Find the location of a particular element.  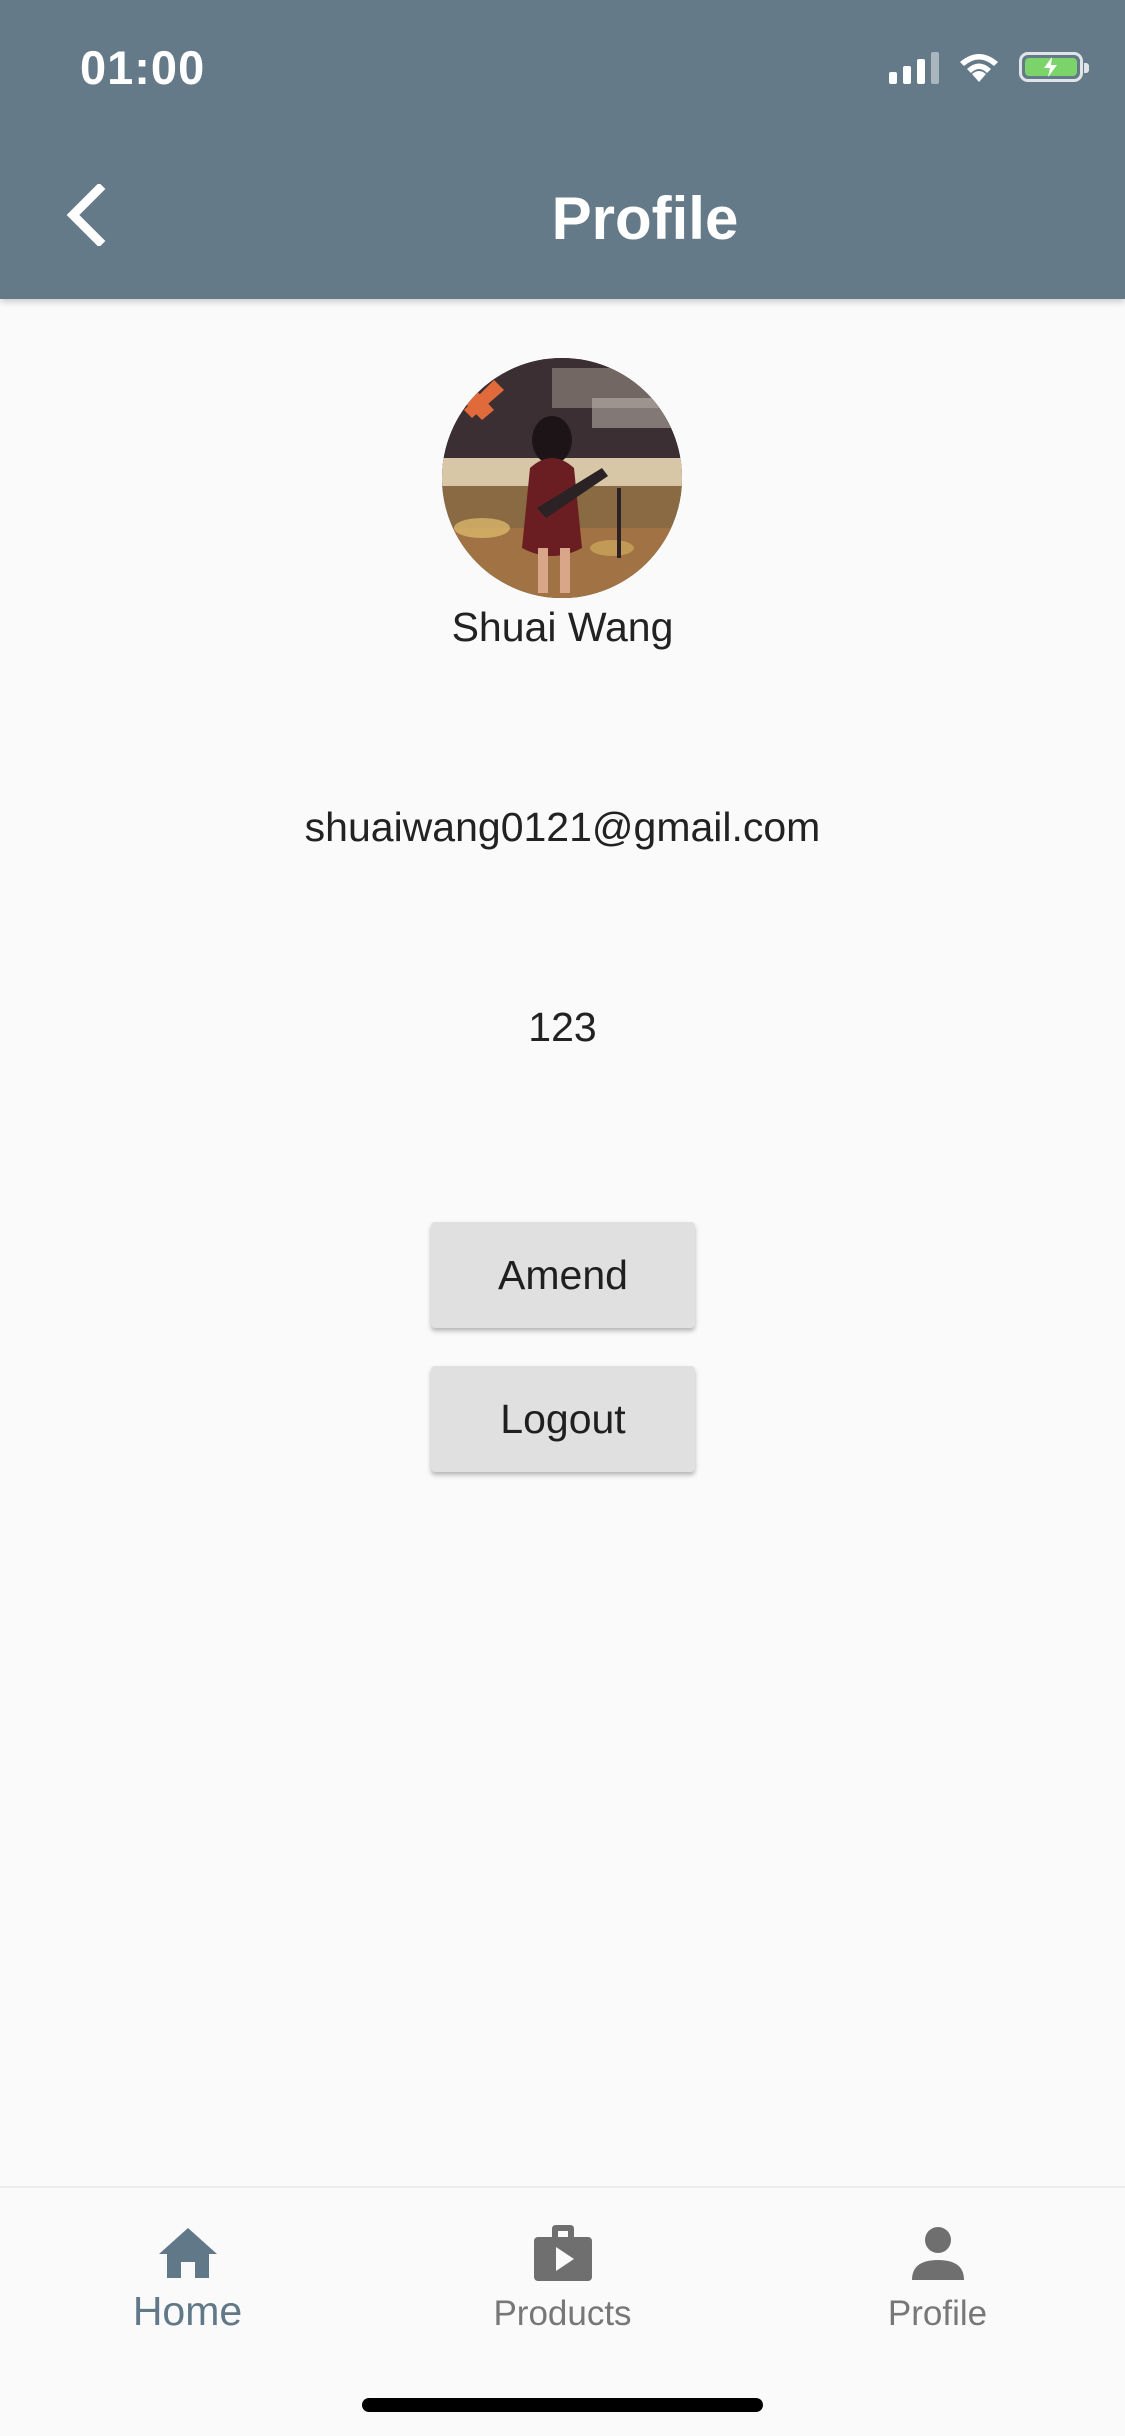

nav-item-home: Home is located at coordinates (187, 2283).